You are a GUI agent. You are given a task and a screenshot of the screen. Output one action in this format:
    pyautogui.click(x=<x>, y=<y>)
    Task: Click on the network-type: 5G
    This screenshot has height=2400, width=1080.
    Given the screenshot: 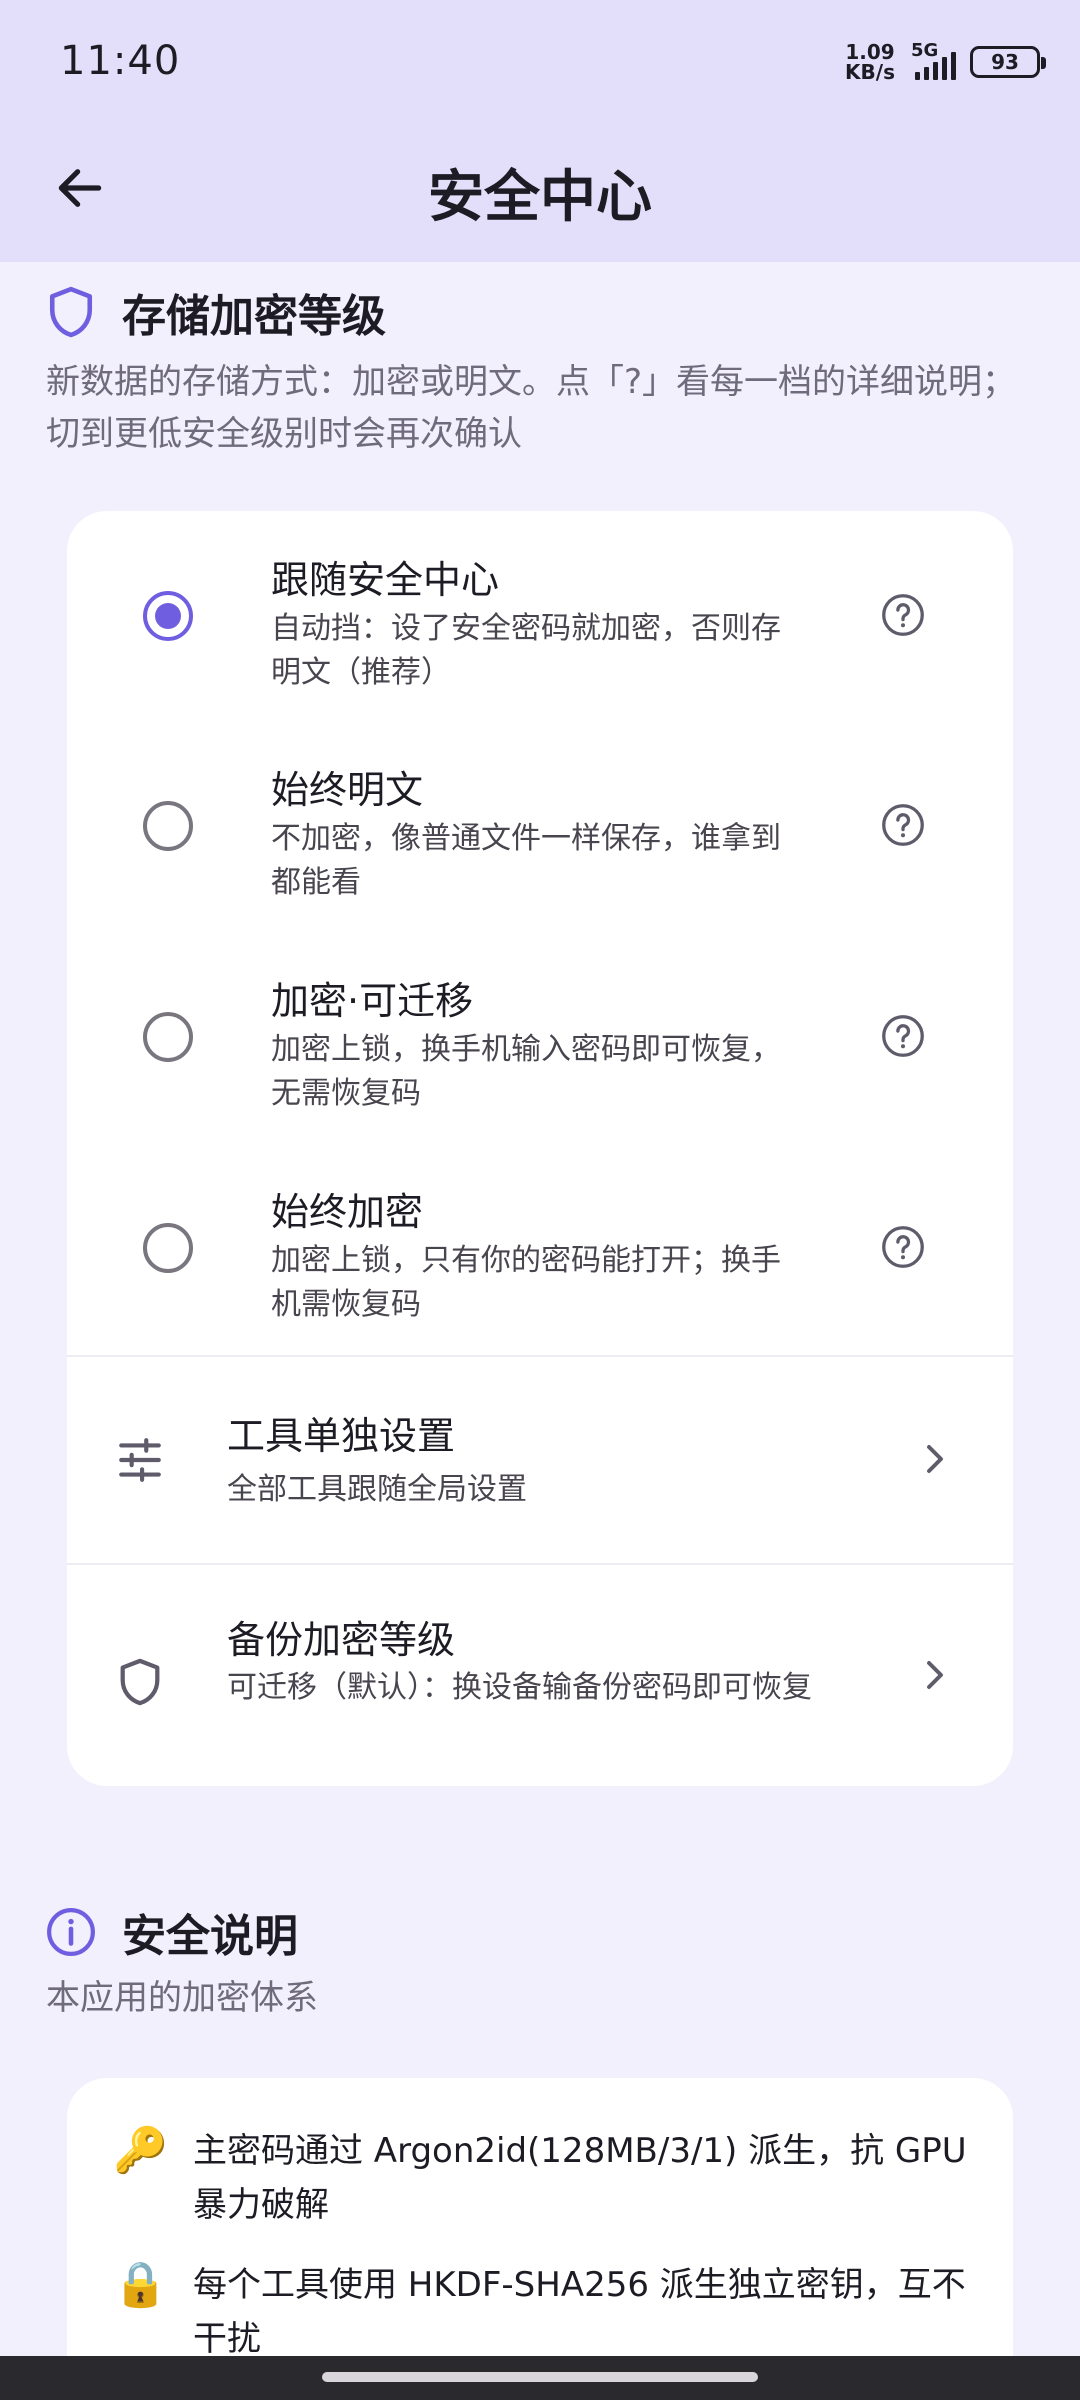 What is the action you would take?
    pyautogui.click(x=925, y=50)
    